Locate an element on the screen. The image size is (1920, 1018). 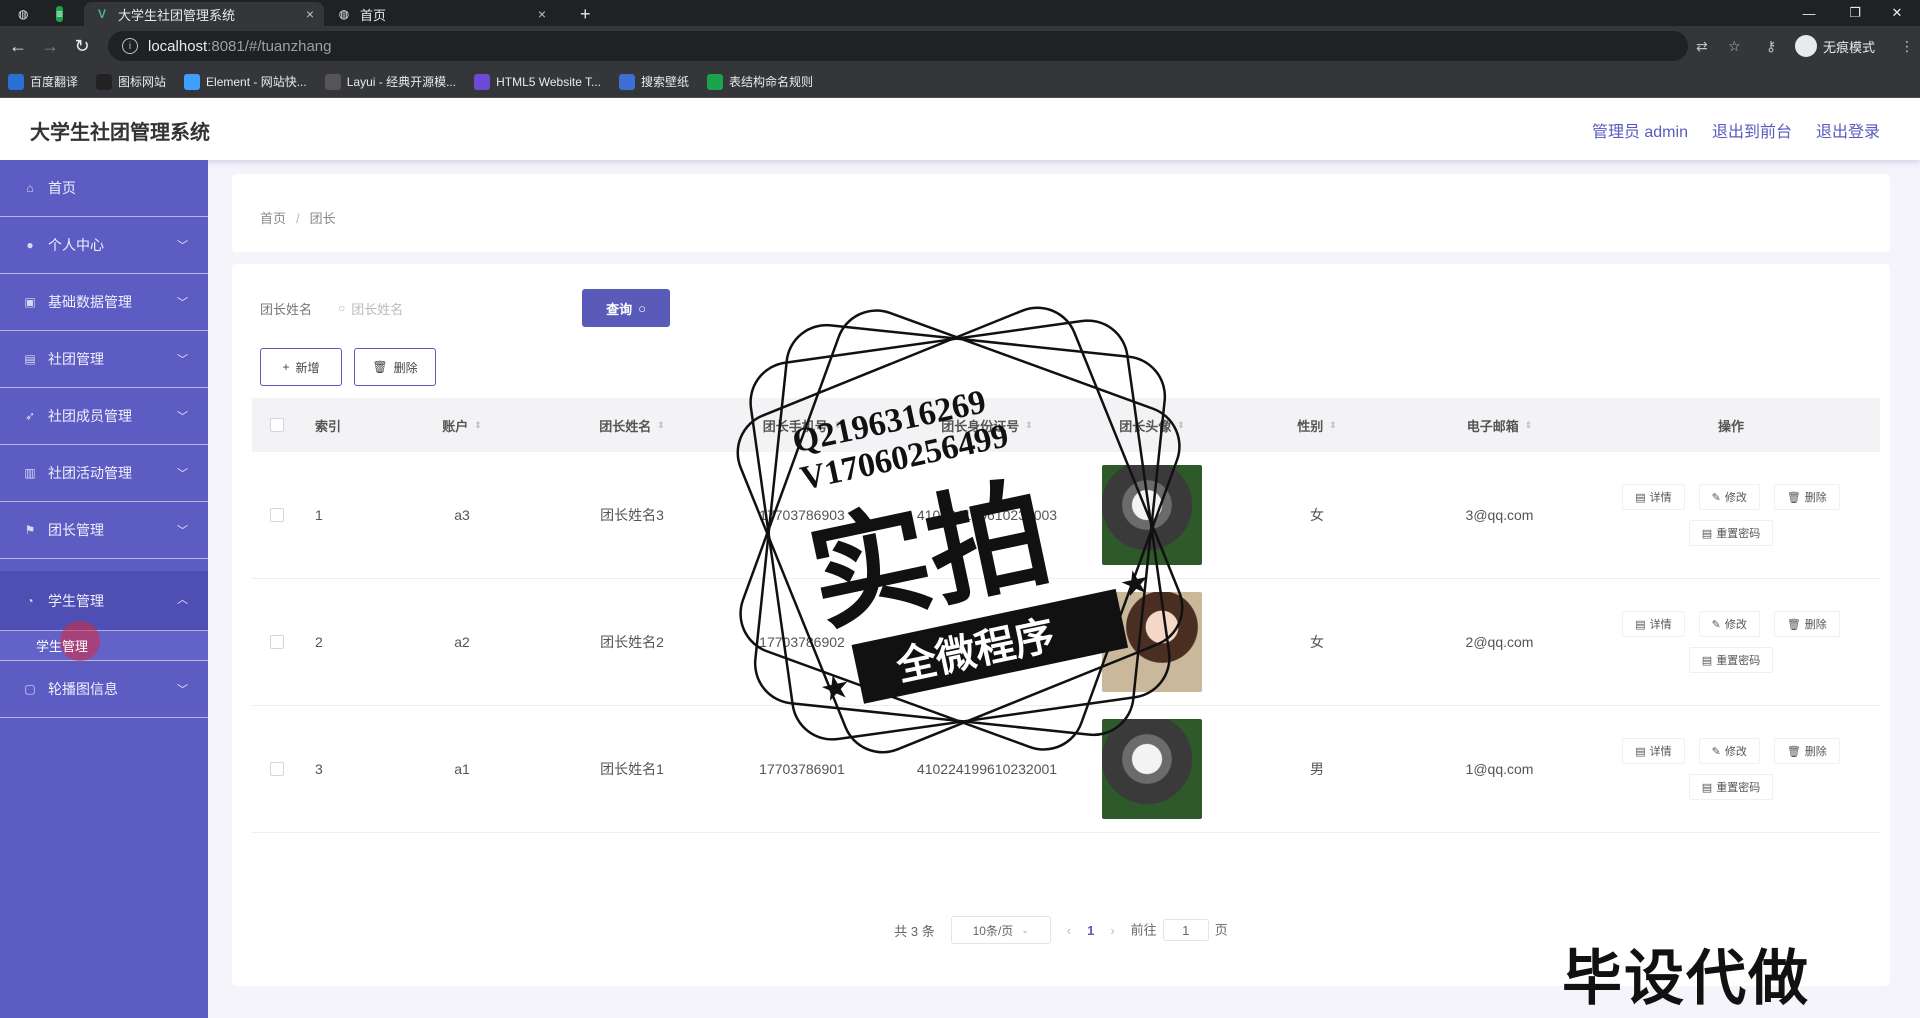
goto-input: 1 is located at coordinates (1185, 930).